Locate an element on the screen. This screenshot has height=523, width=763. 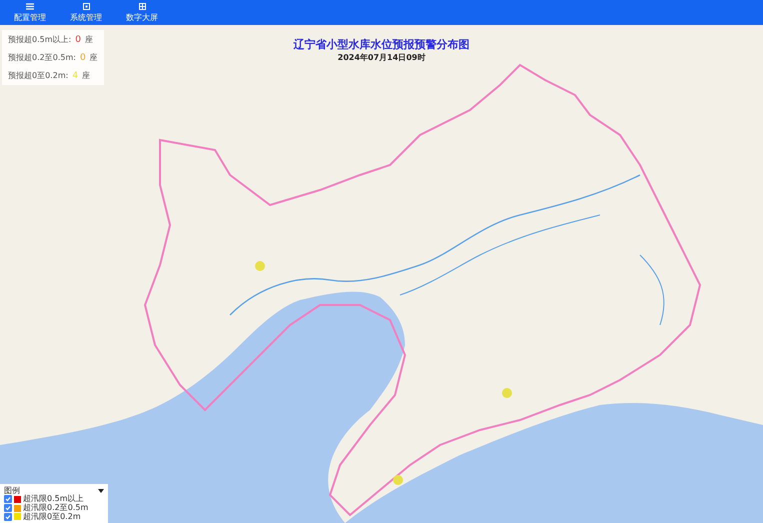
legend-label: 超汛限0至0.2m is located at coordinates (52, 516).